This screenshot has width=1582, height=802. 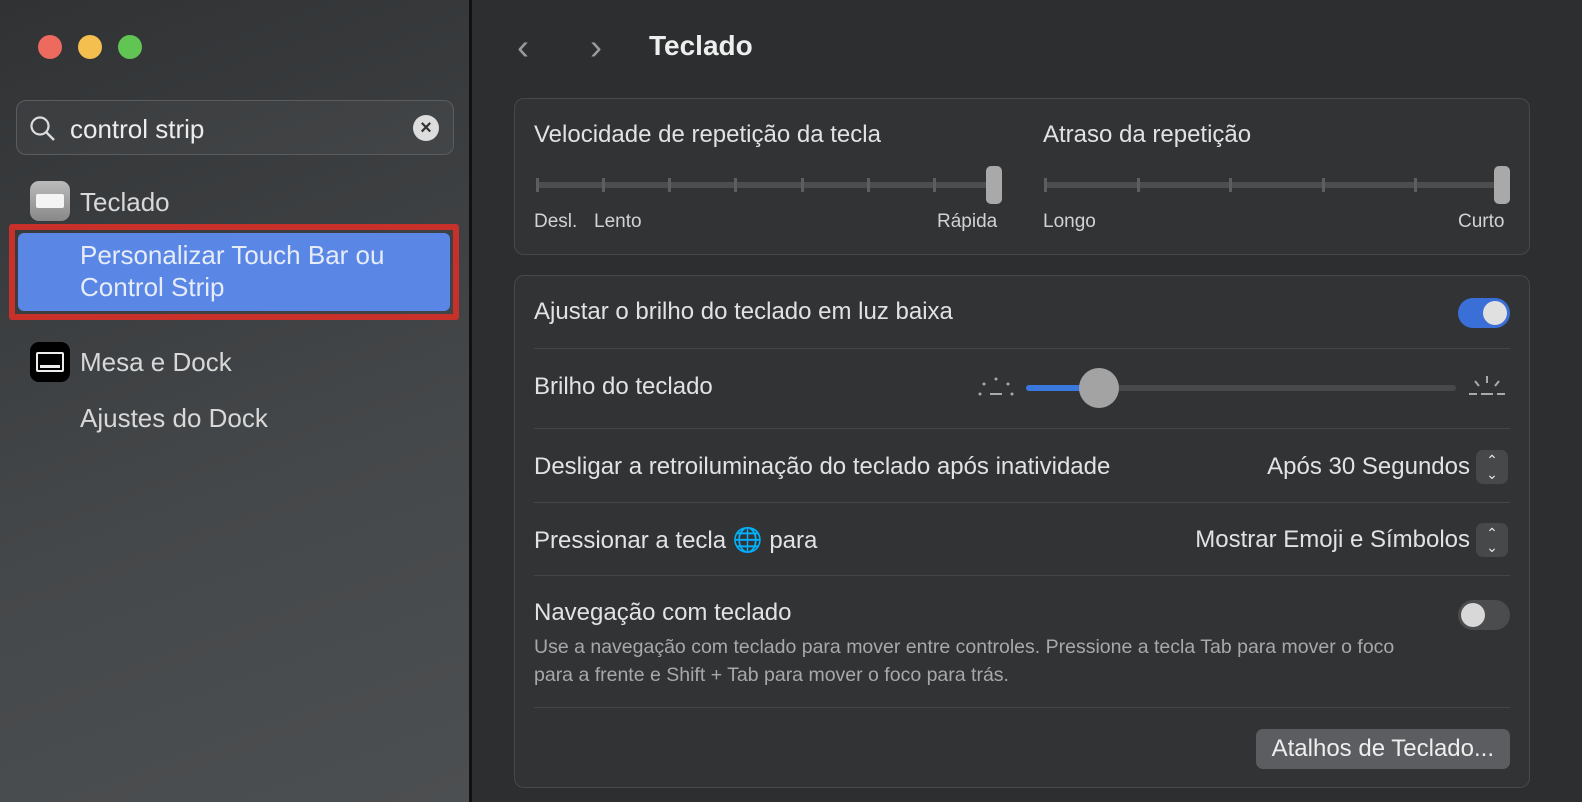 What do you see at coordinates (42, 128) in the screenshot?
I see `search-icon` at bounding box center [42, 128].